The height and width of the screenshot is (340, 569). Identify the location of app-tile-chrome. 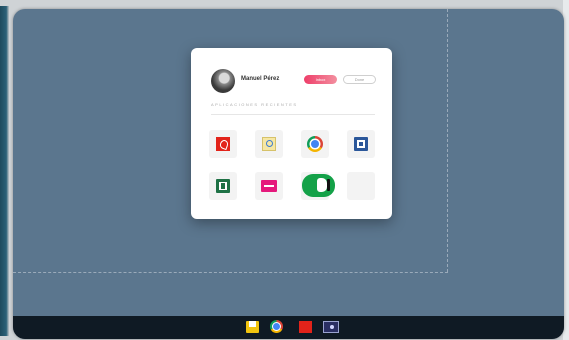
(315, 144).